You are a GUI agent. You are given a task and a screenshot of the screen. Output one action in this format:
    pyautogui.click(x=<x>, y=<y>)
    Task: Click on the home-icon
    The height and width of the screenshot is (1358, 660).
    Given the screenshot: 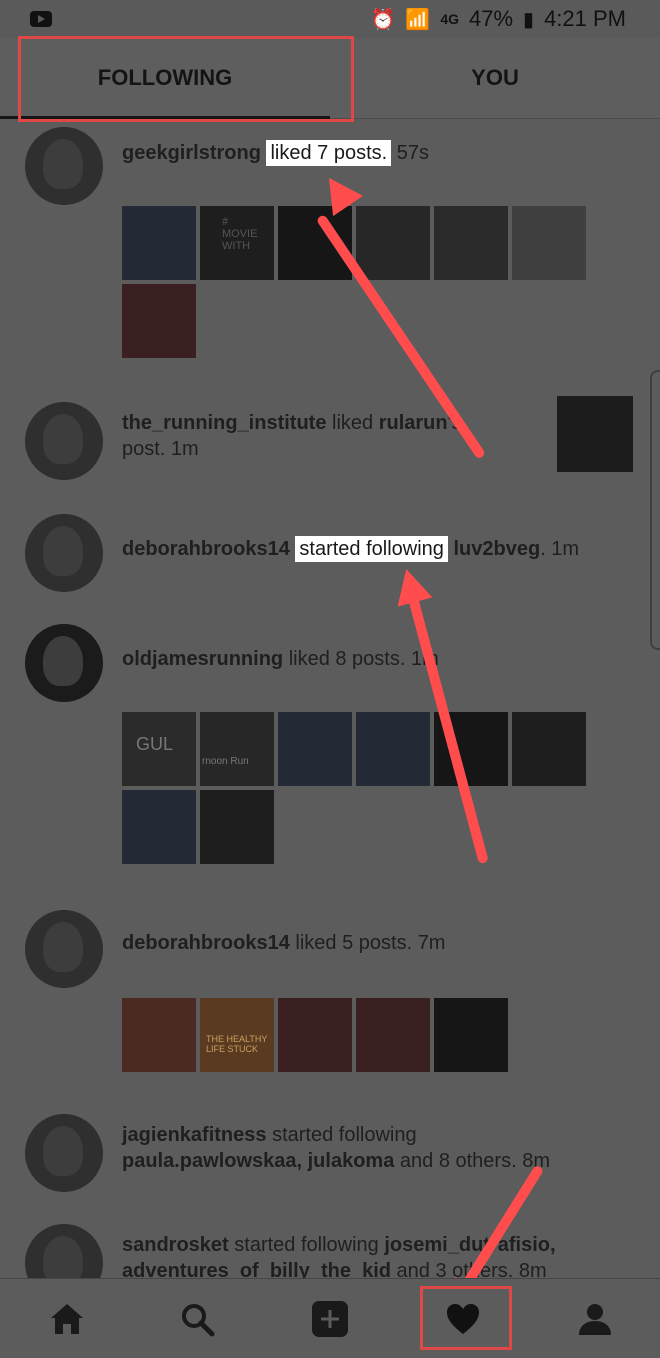 What is the action you would take?
    pyautogui.click(x=67, y=1319)
    